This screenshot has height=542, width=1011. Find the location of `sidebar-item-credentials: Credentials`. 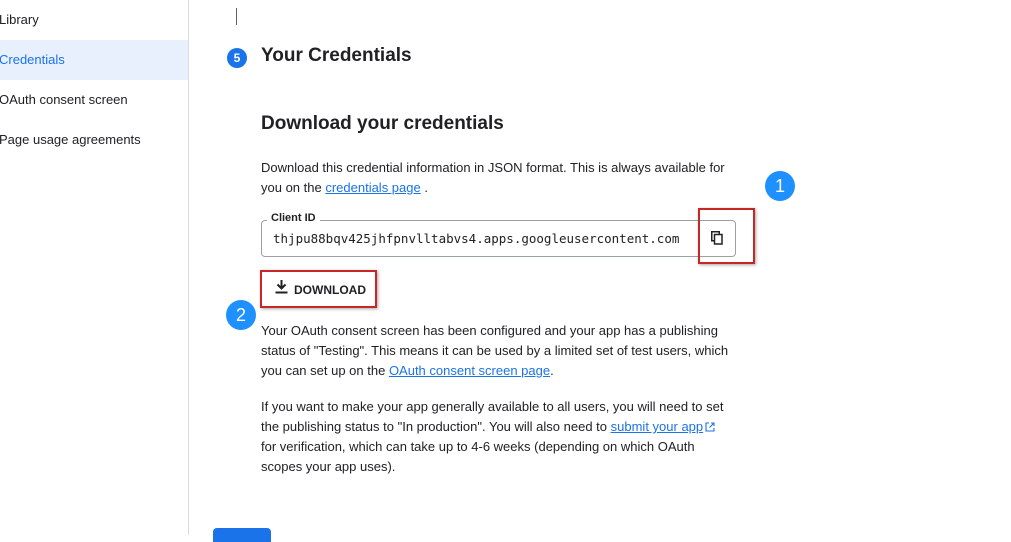

sidebar-item-credentials: Credentials is located at coordinates (94, 60).